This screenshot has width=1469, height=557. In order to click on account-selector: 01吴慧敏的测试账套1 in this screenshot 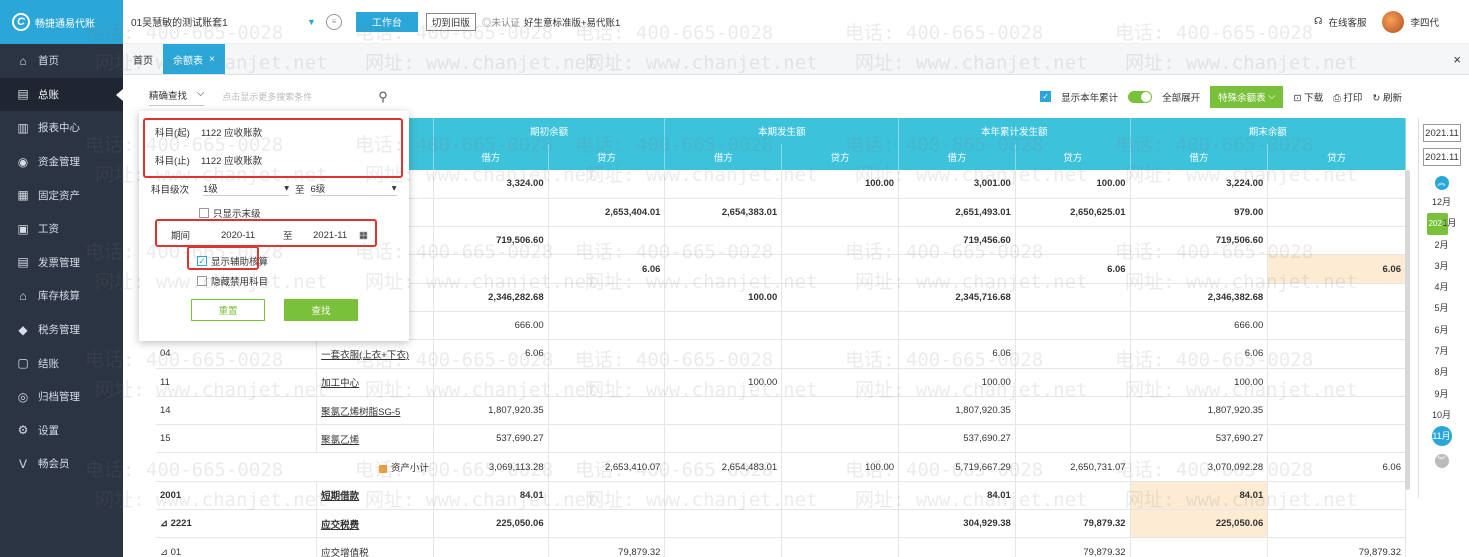, I will do `click(231, 21)`.